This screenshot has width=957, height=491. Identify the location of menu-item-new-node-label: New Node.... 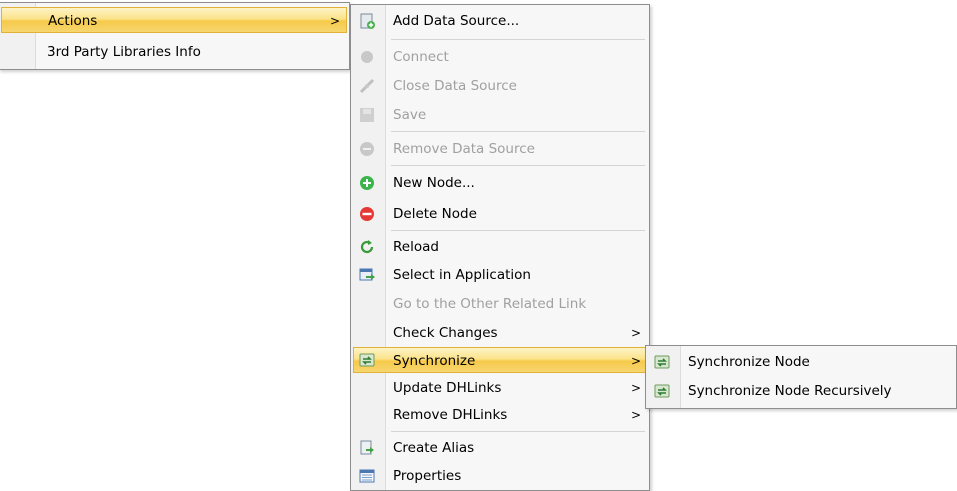
(434, 183).